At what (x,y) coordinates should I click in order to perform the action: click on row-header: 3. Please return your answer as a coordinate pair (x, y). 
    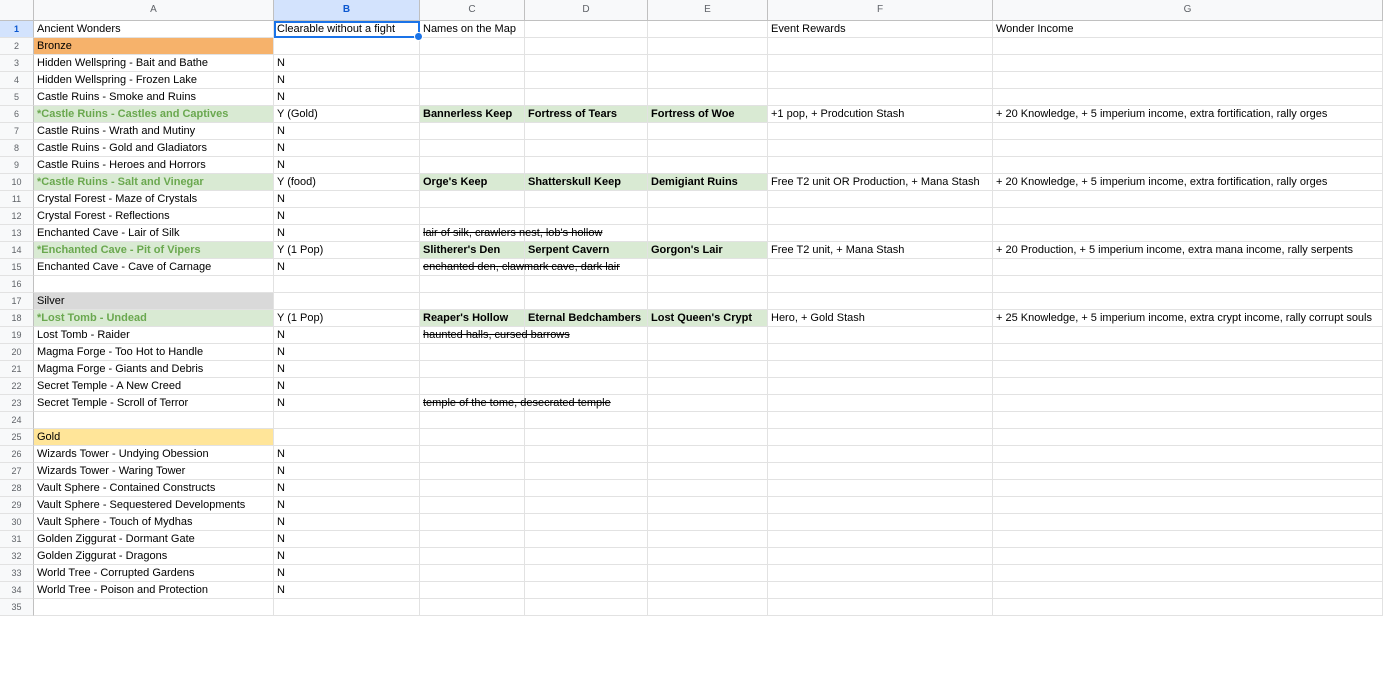
    Looking at the image, I should click on (17, 63).